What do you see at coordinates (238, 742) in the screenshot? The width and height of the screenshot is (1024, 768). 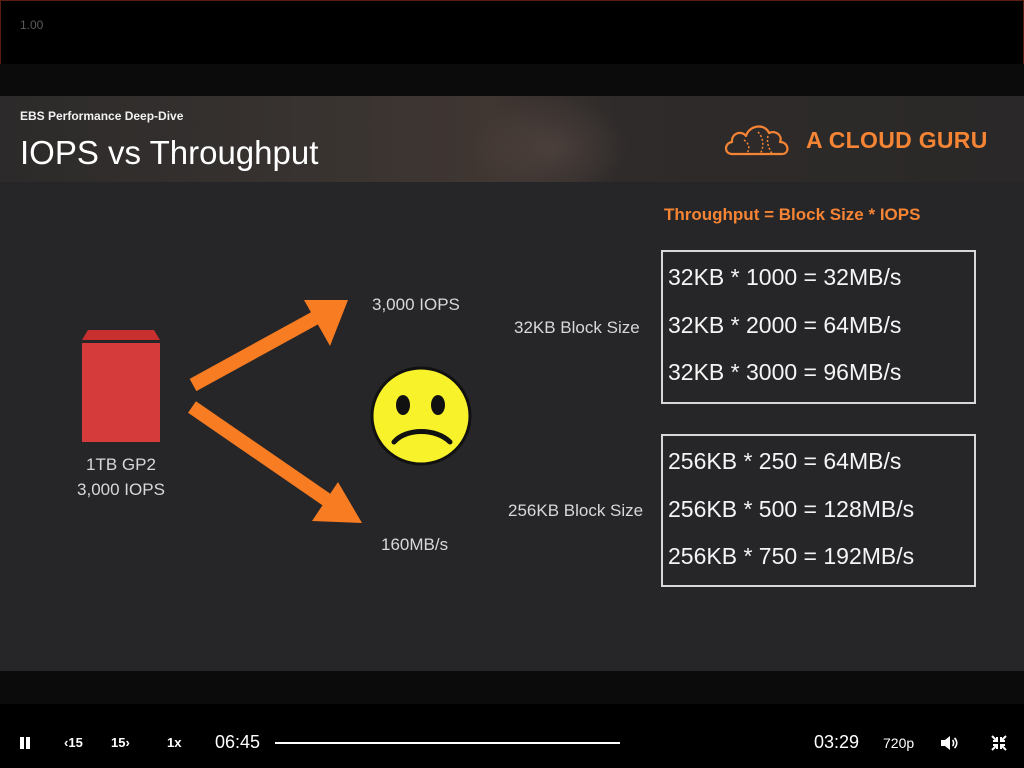 I see `current-time: 06:45` at bounding box center [238, 742].